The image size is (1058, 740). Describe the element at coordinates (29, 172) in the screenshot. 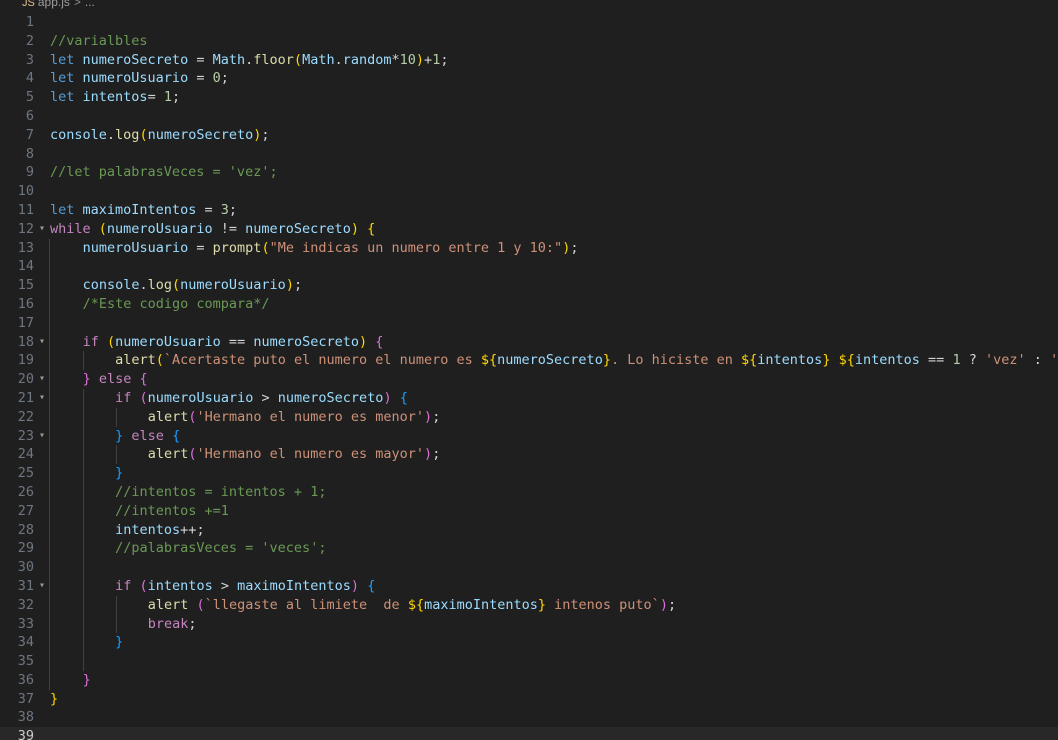

I see `line-number: 9` at that location.